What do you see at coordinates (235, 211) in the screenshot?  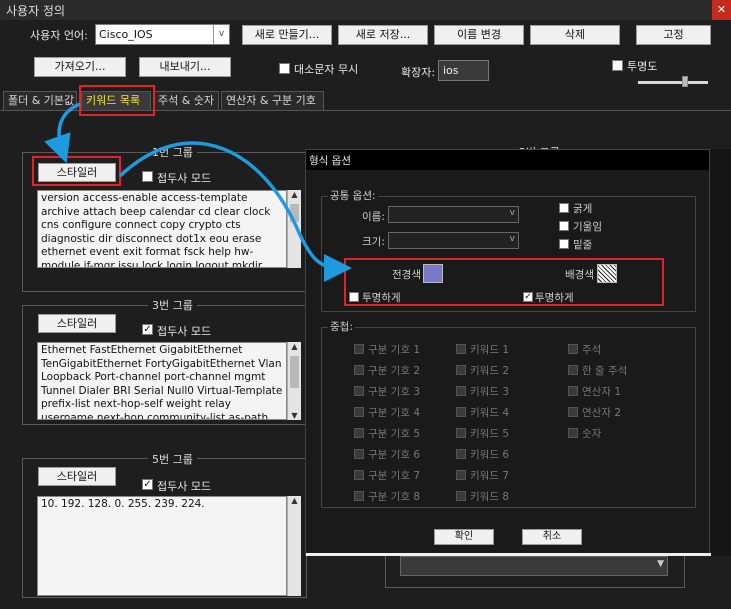 I see `arrow-style-to-colors` at bounding box center [235, 211].